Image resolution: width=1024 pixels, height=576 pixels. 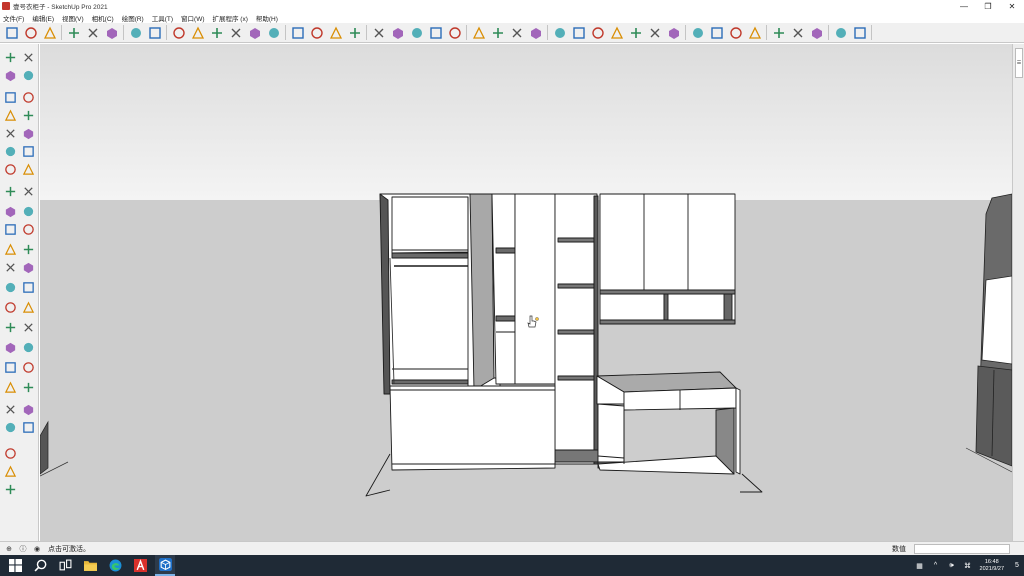 I want to click on menu-file: 文件(F), so click(x=13, y=18).